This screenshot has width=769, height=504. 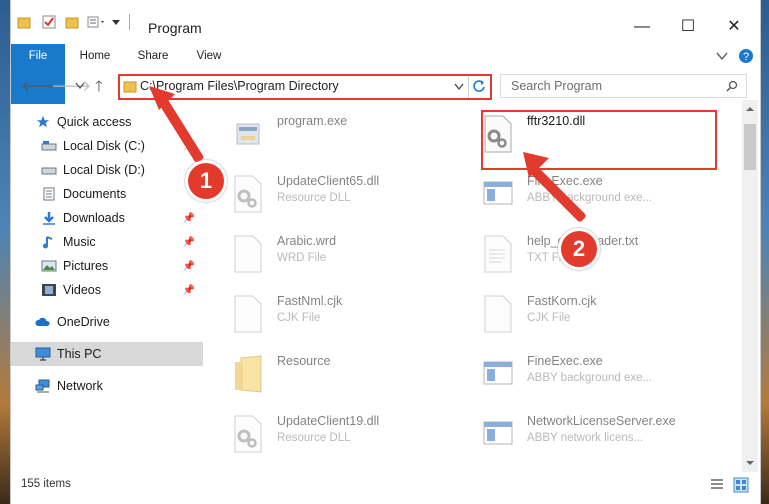 I want to click on star-icon, so click(x=43, y=121).